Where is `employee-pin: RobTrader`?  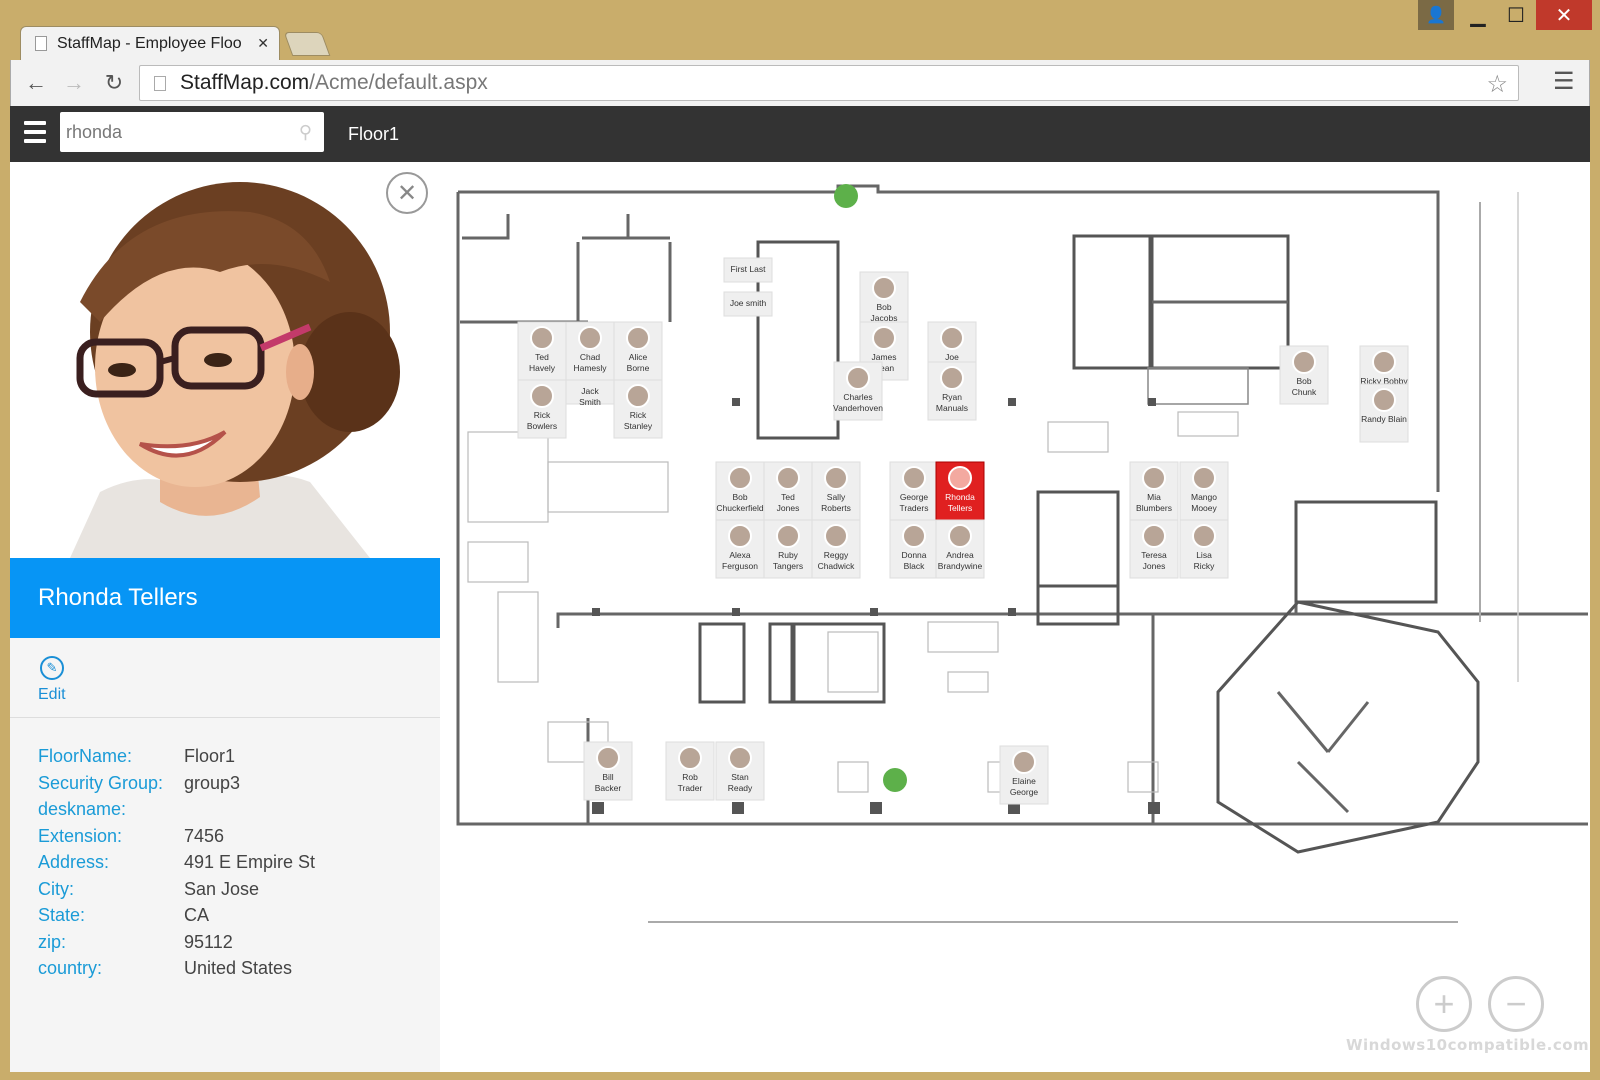
employee-pin: RobTrader is located at coordinates (690, 771).